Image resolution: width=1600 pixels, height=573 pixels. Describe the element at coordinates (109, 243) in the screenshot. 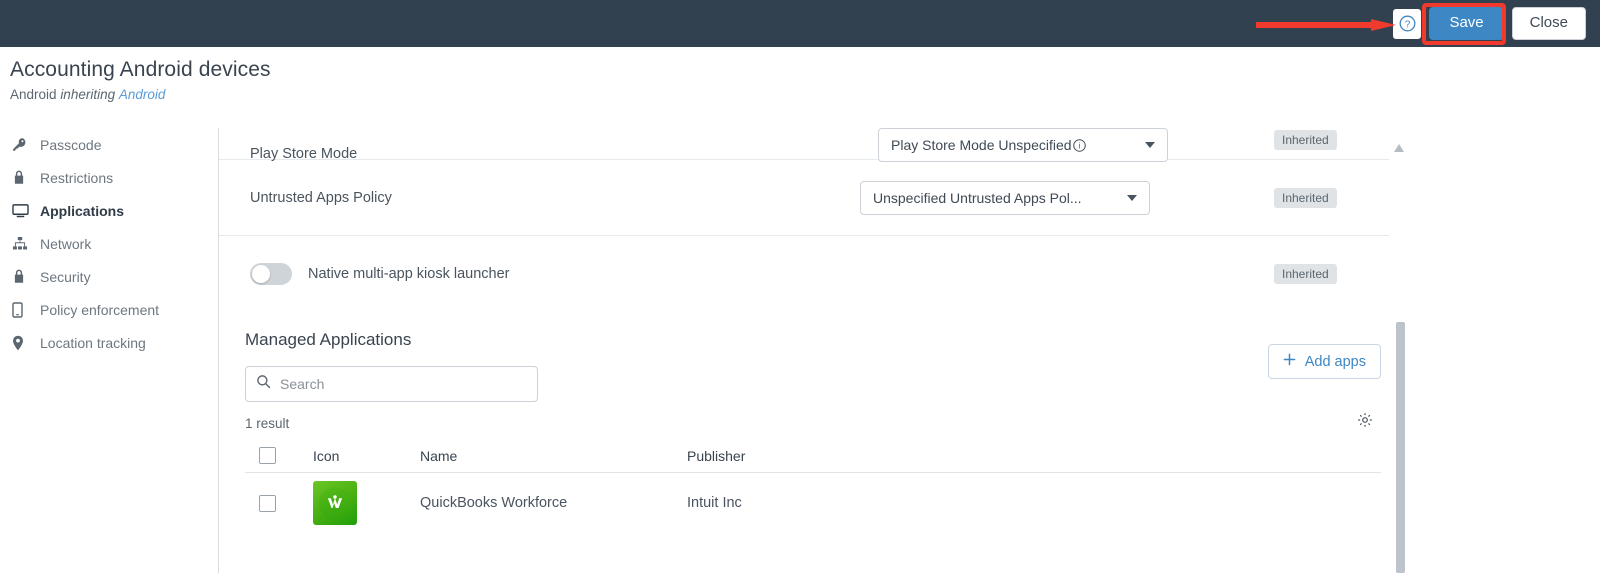

I see `sidebar-item-network: Network` at that location.